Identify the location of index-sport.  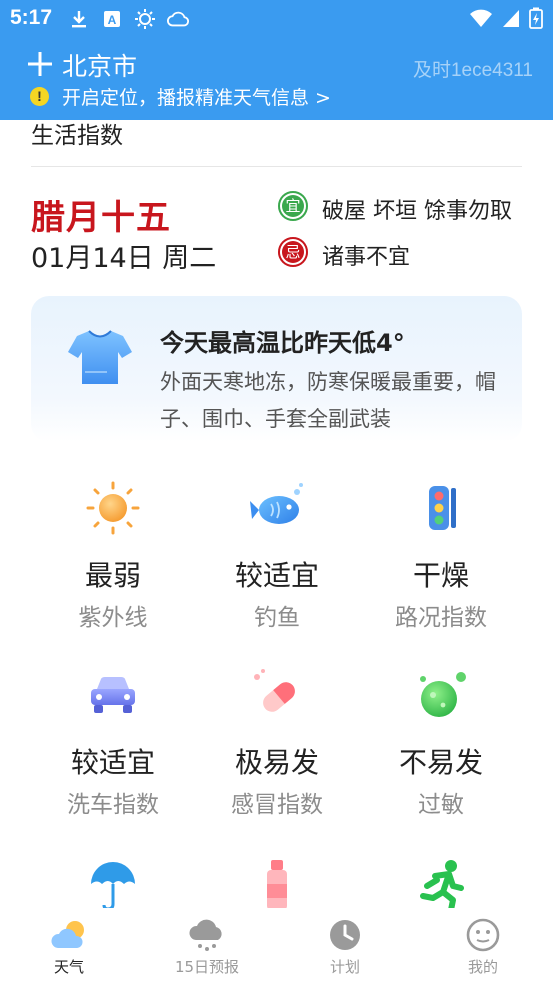
(441, 886).